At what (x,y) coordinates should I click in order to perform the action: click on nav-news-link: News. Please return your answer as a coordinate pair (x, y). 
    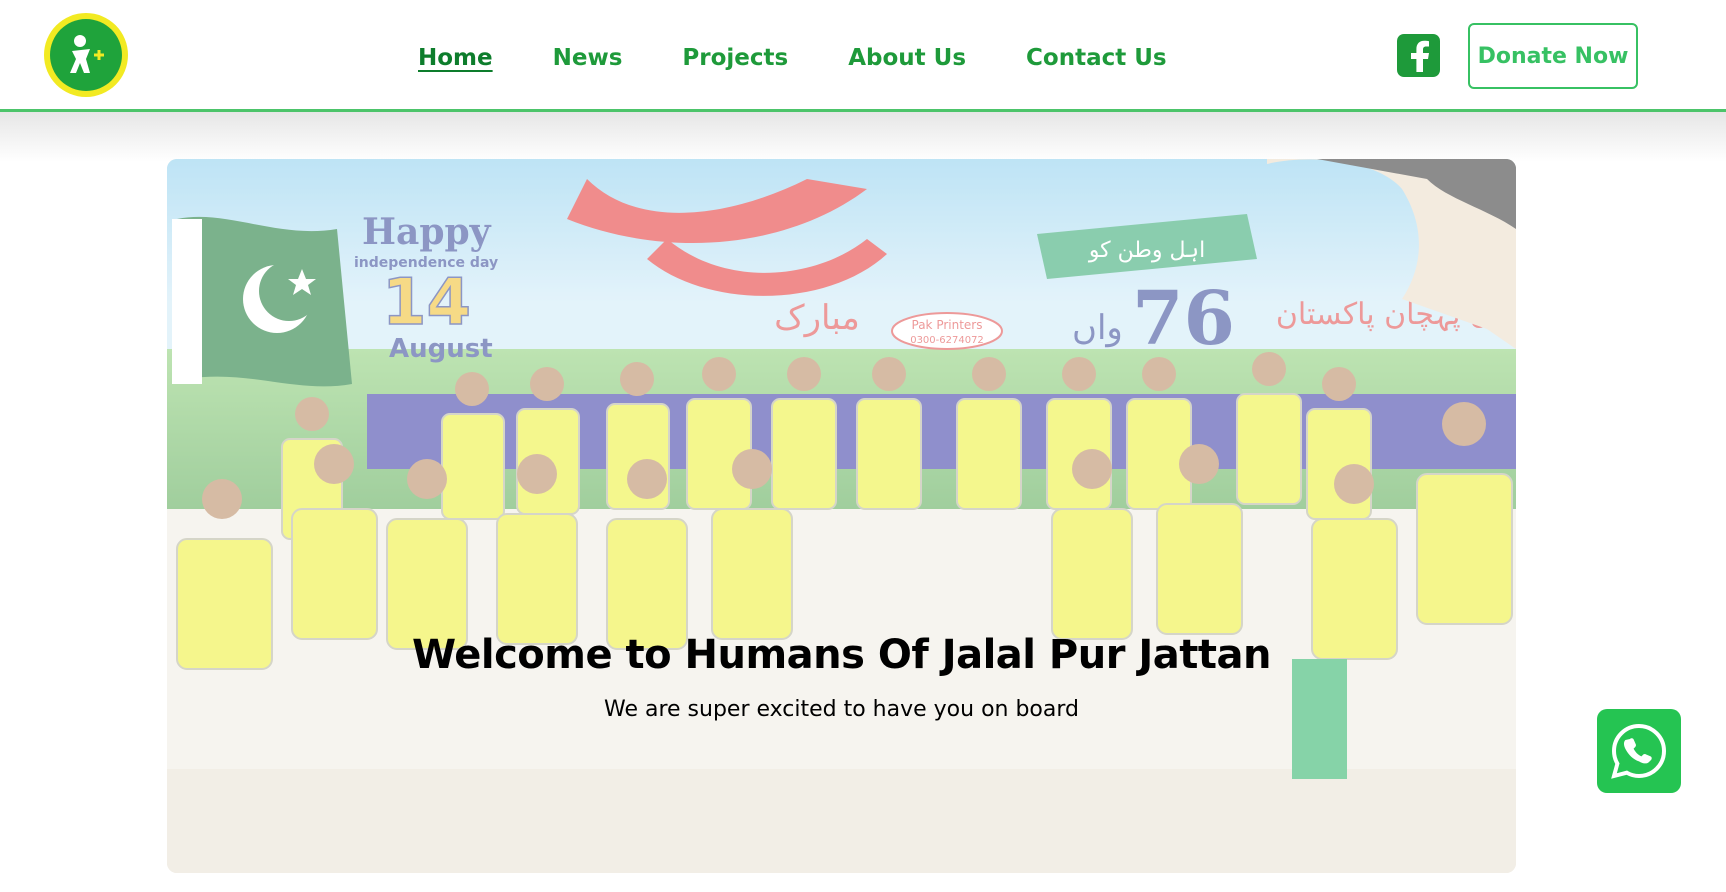
    Looking at the image, I should click on (588, 58).